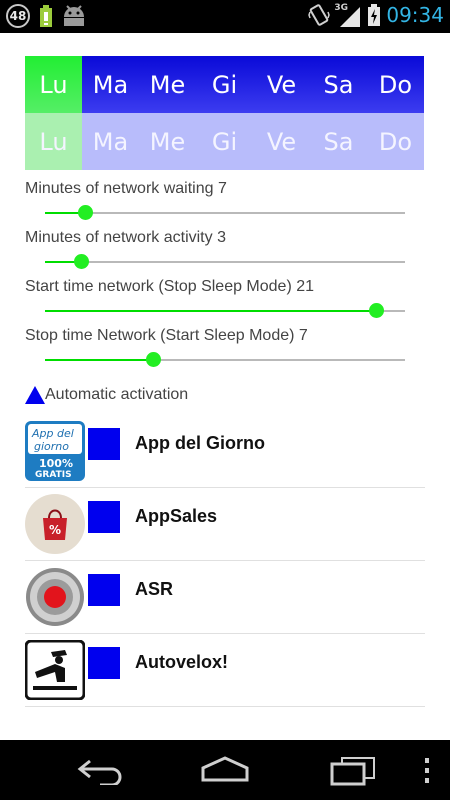 Image resolution: width=450 pixels, height=800 pixels. Describe the element at coordinates (377, 310) in the screenshot. I see `start-time-slider-thumb` at that location.